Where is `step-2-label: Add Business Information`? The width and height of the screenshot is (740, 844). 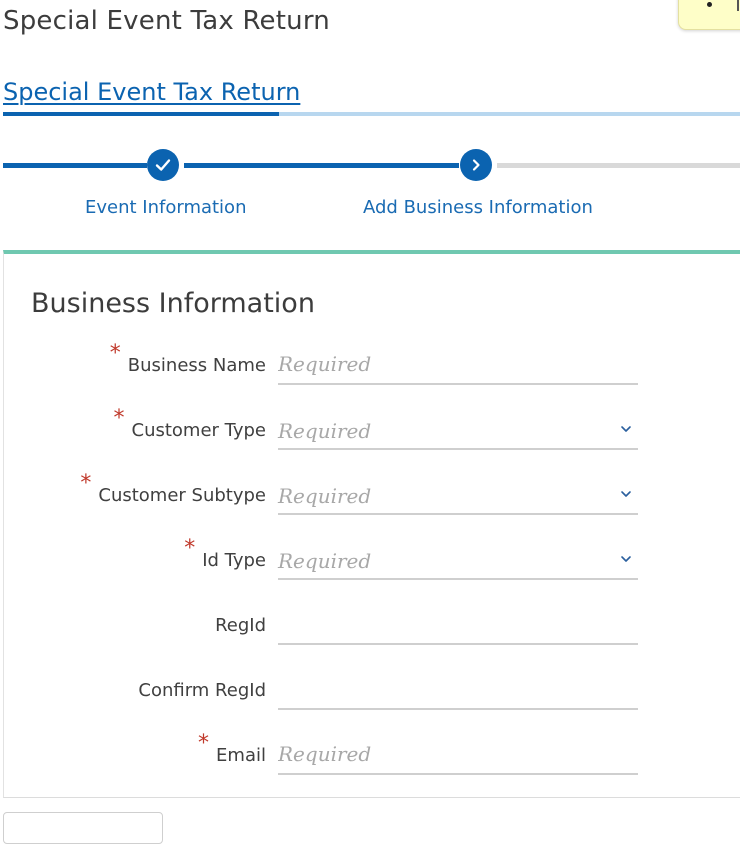
step-2-label: Add Business Information is located at coordinates (478, 207).